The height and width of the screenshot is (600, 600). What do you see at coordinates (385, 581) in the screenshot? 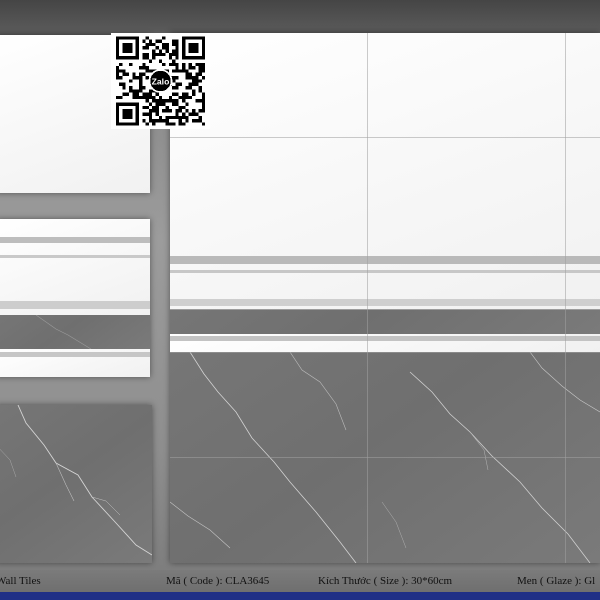
I see `product-size-label: Kích Thước ( Size ): 30*60cm` at bounding box center [385, 581].